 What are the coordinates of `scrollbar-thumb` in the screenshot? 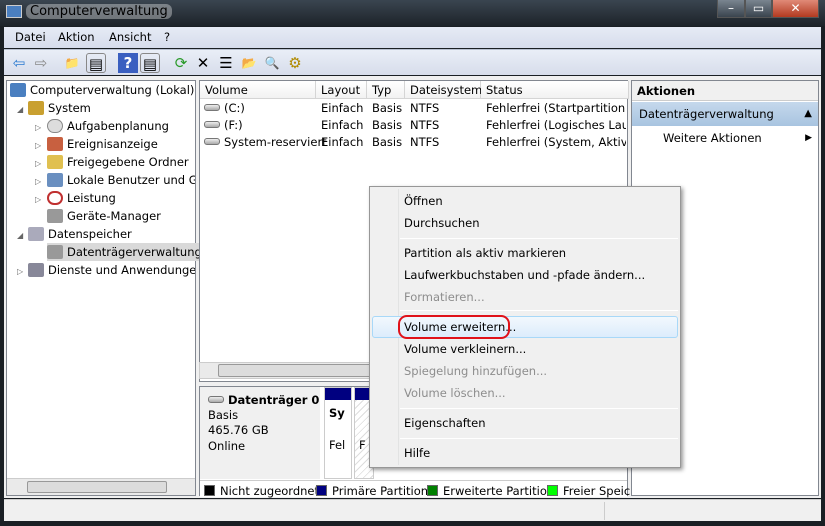 It's located at (97, 487).